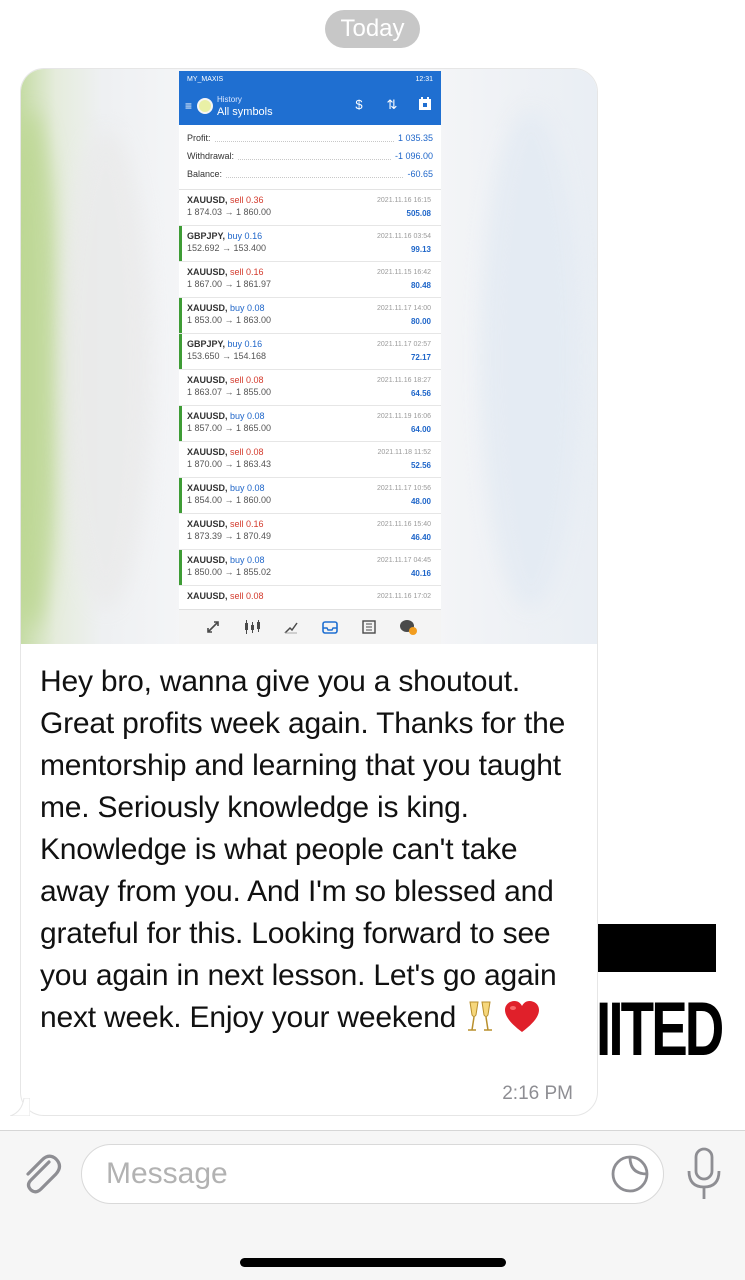 Image resolution: width=745 pixels, height=1280 pixels. I want to click on red-heart-icon, so click(522, 1017).